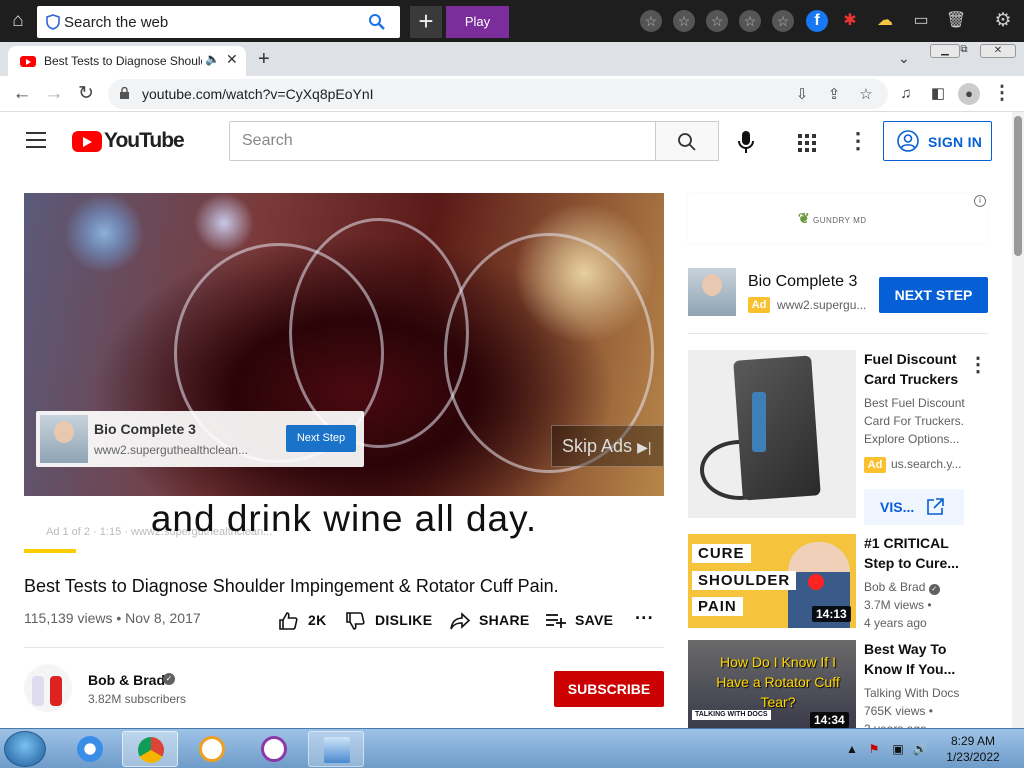 This screenshot has width=1024, height=768. What do you see at coordinates (264, 59) in the screenshot?
I see `new-tab-icon: +` at bounding box center [264, 59].